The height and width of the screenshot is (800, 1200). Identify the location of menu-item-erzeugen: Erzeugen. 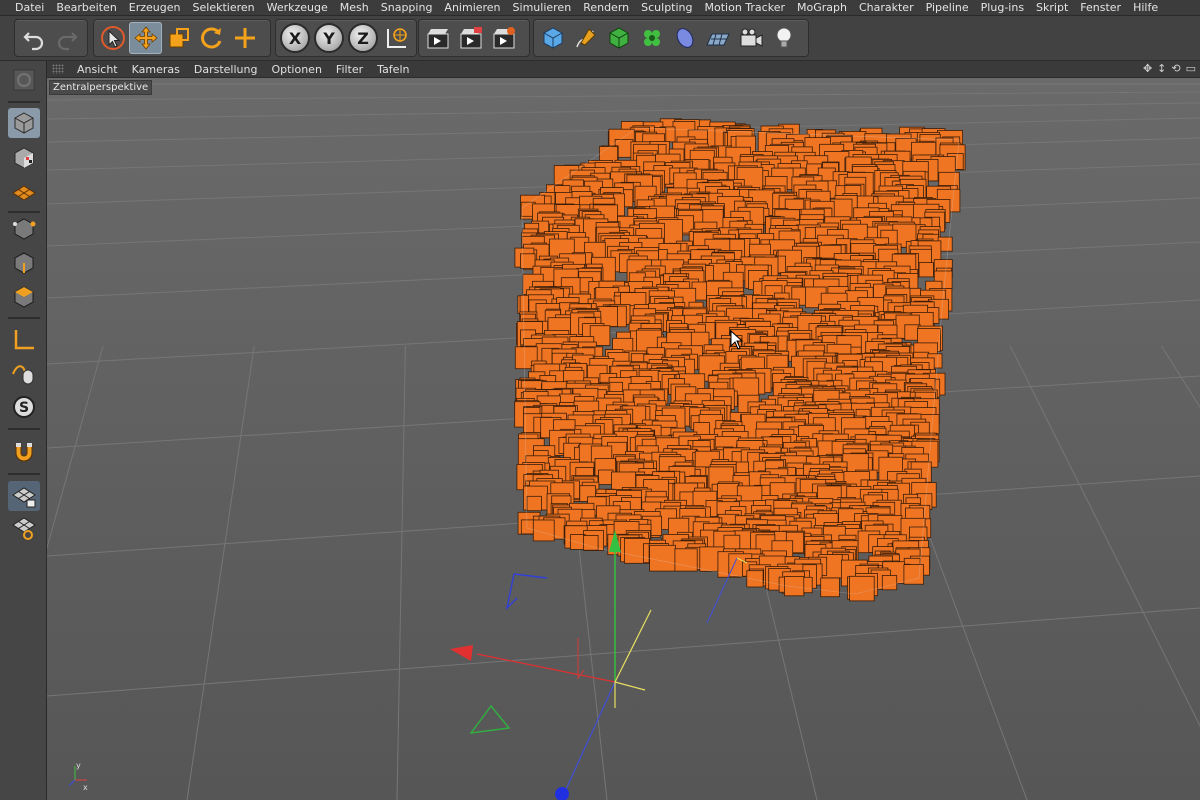
(155, 7).